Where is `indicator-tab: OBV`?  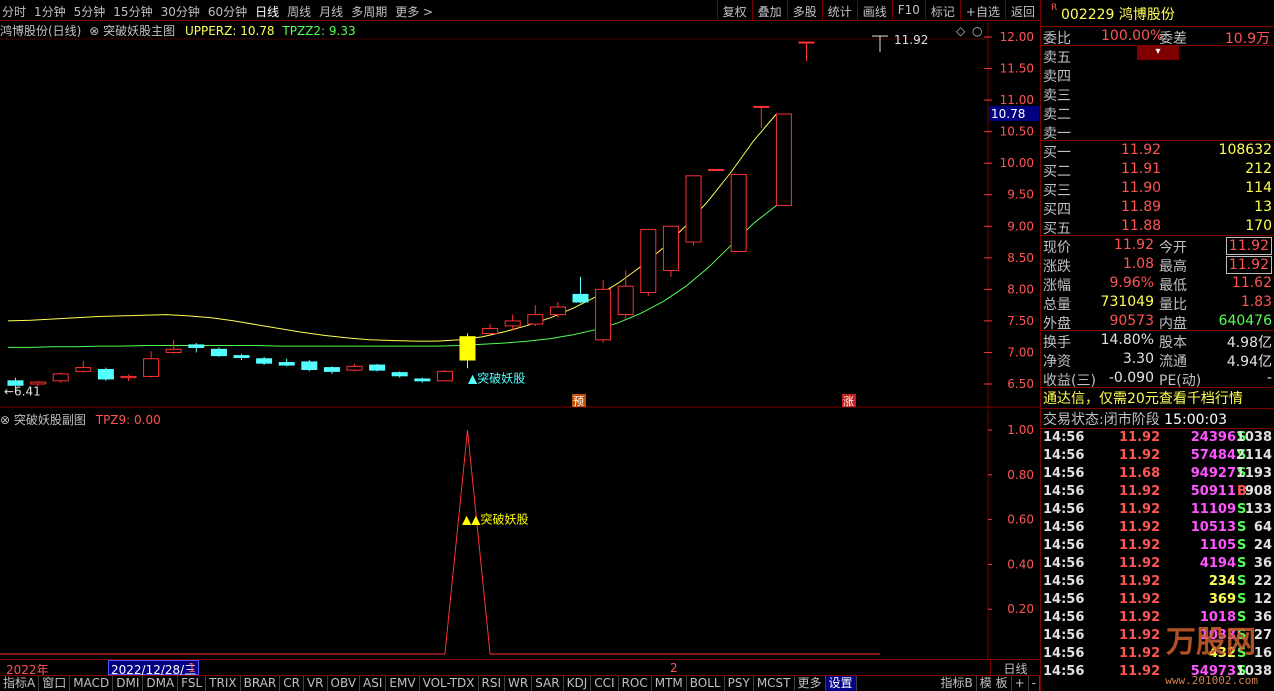
indicator-tab: OBV is located at coordinates (344, 683).